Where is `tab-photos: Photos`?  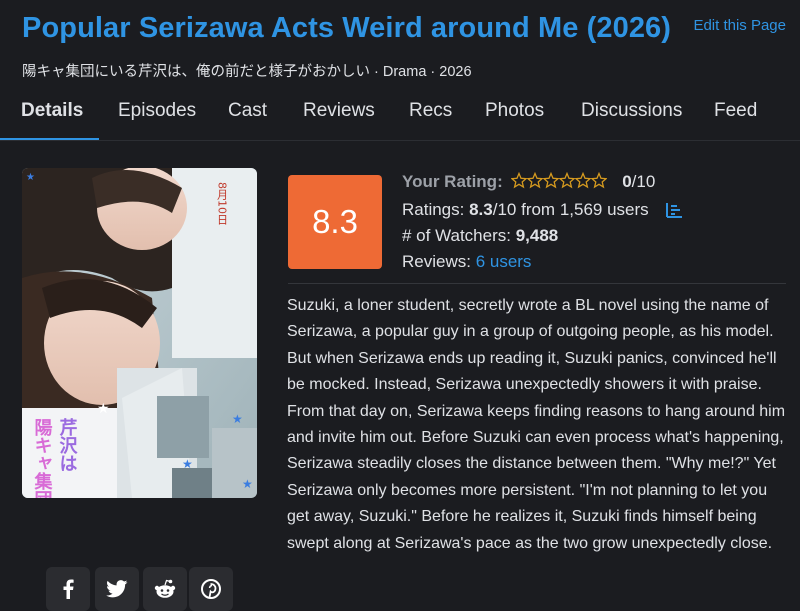
tab-photos: Photos is located at coordinates (514, 111).